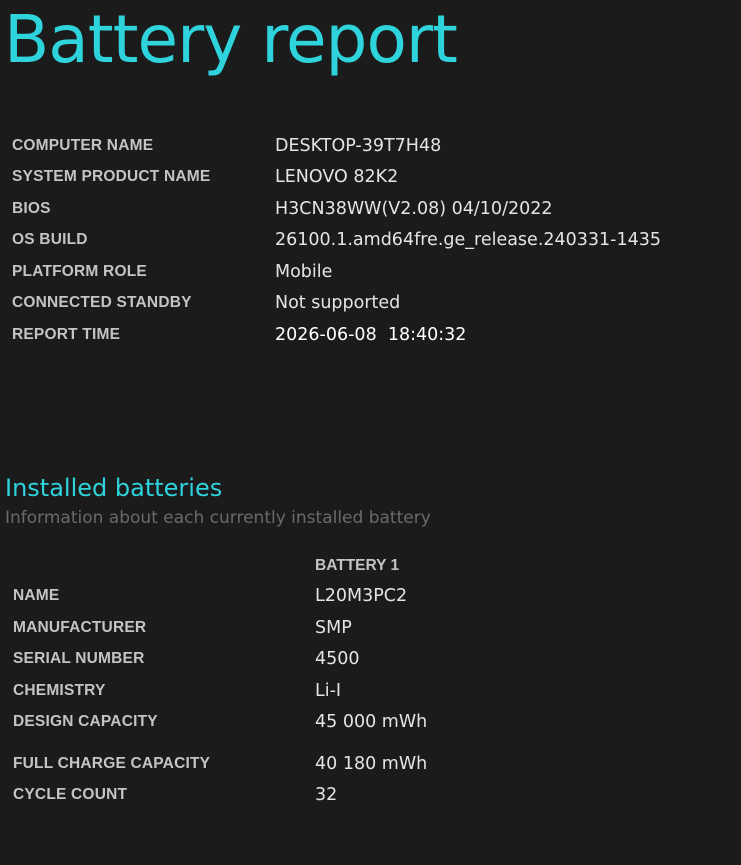 This screenshot has width=741, height=865. I want to click on info-label: REPORT TIME, so click(66, 334).